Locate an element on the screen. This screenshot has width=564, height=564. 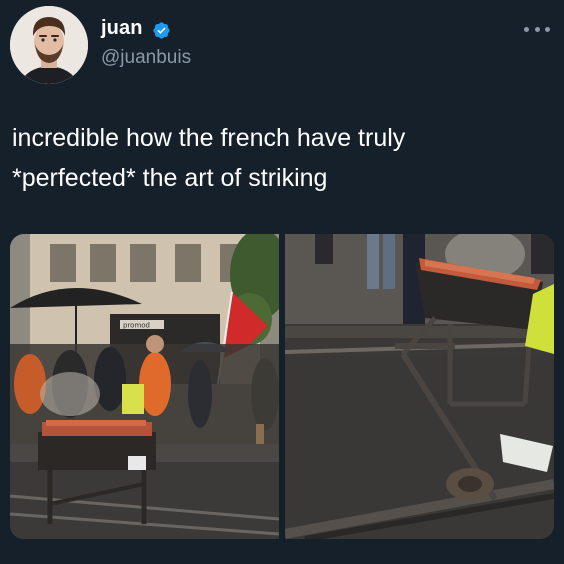
more-options-icon is located at coordinates (537, 29).